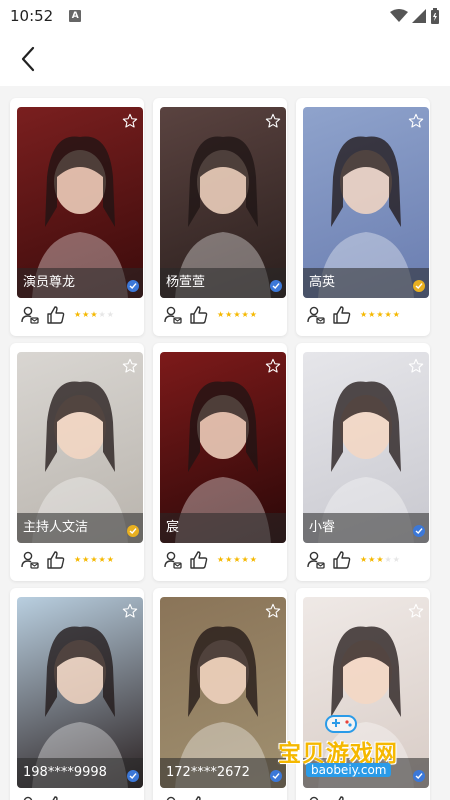 This screenshot has height=800, width=450. I want to click on watermark-url: baobeiy.com, so click(349, 770).